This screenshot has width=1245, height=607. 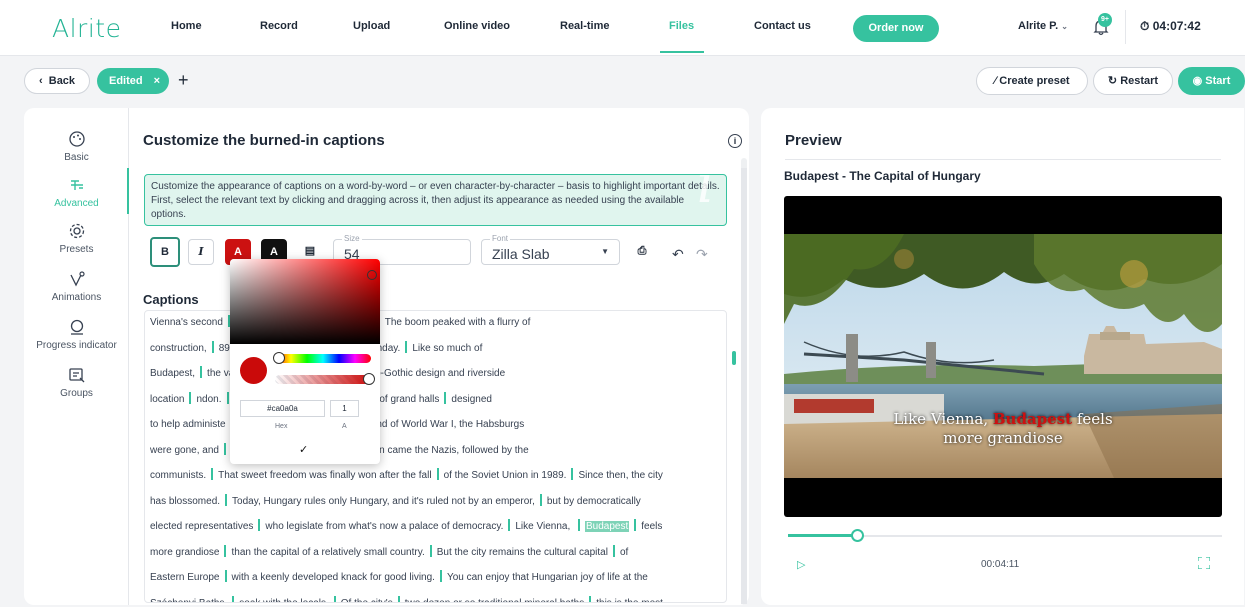 I want to click on saturation-handle, so click(x=372, y=275).